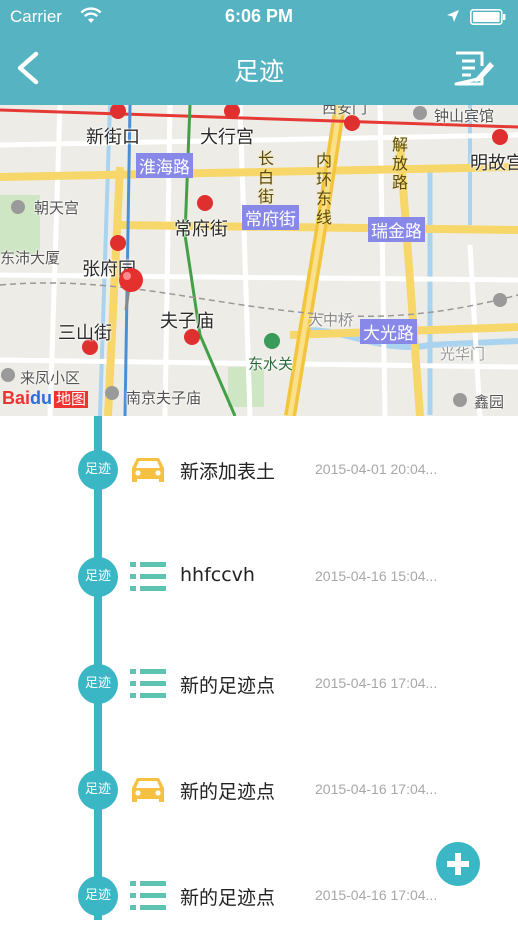 This screenshot has width=518, height=926. What do you see at coordinates (217, 575) in the screenshot?
I see `footprint-title: hhfccvh` at bounding box center [217, 575].